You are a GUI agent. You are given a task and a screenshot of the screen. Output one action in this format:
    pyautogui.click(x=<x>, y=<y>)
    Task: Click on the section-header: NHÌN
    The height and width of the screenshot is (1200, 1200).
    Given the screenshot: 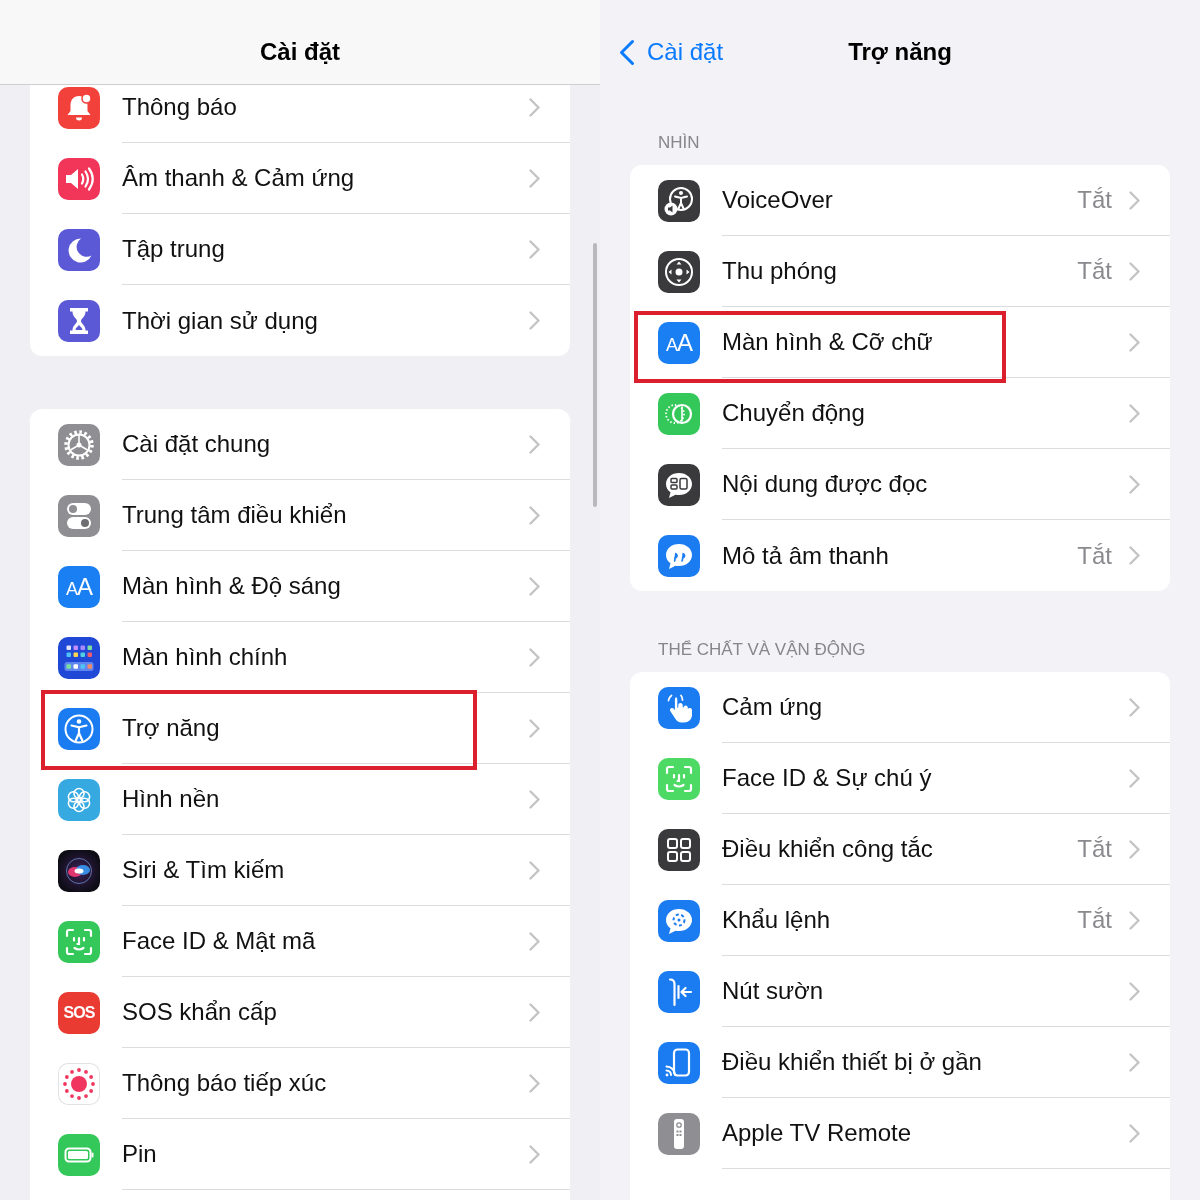 What is the action you would take?
    pyautogui.click(x=679, y=143)
    